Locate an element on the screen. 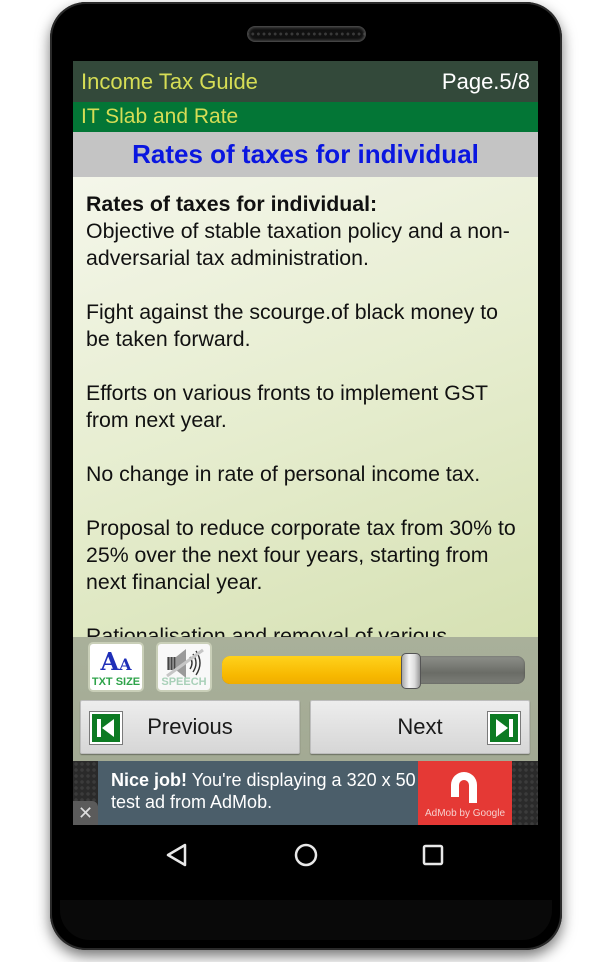 Image resolution: width=610 pixels, height=962 pixels. phone-chin is located at coordinates (306, 920).